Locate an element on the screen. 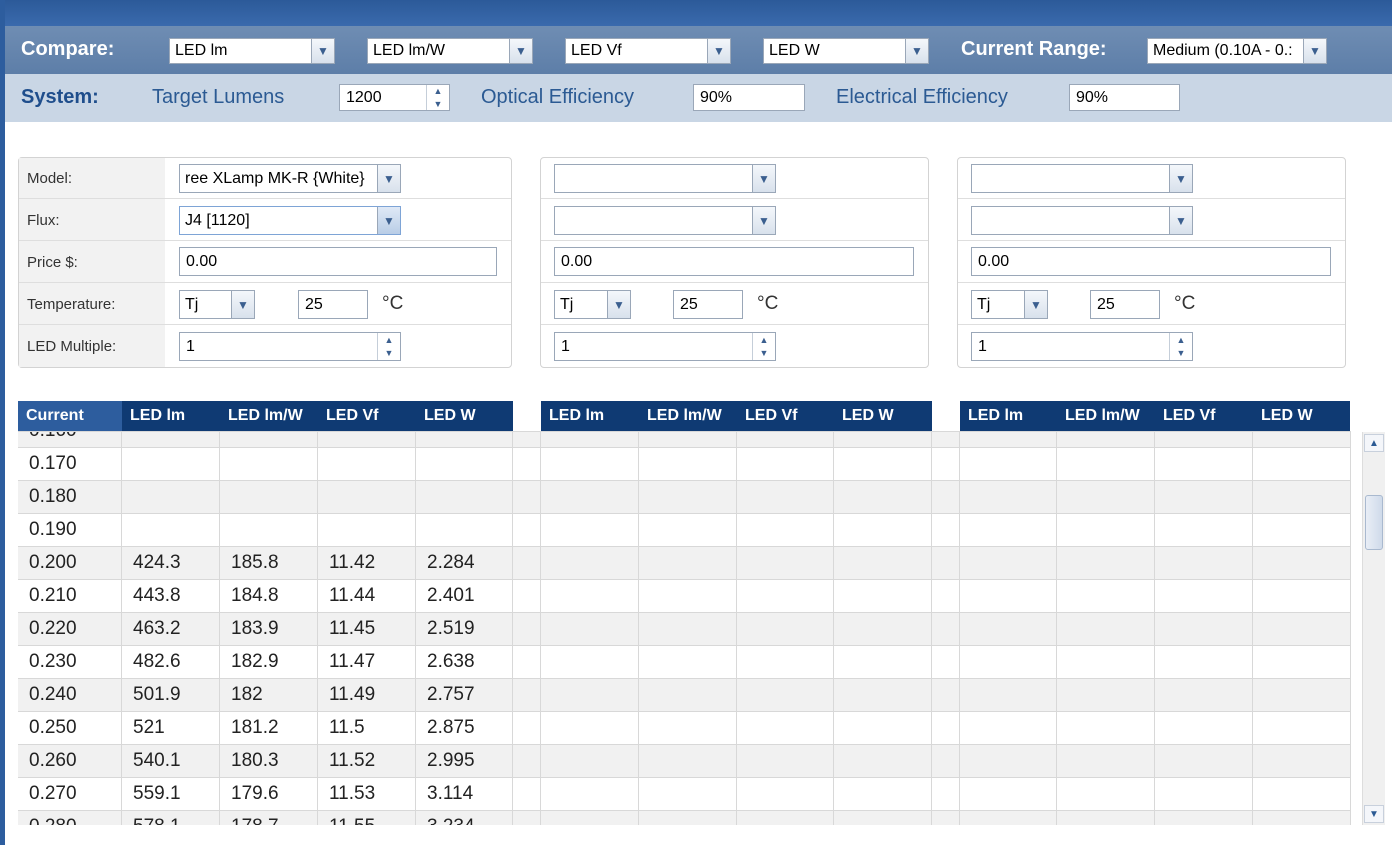  cell-vf: 11.49 is located at coordinates (367, 695).